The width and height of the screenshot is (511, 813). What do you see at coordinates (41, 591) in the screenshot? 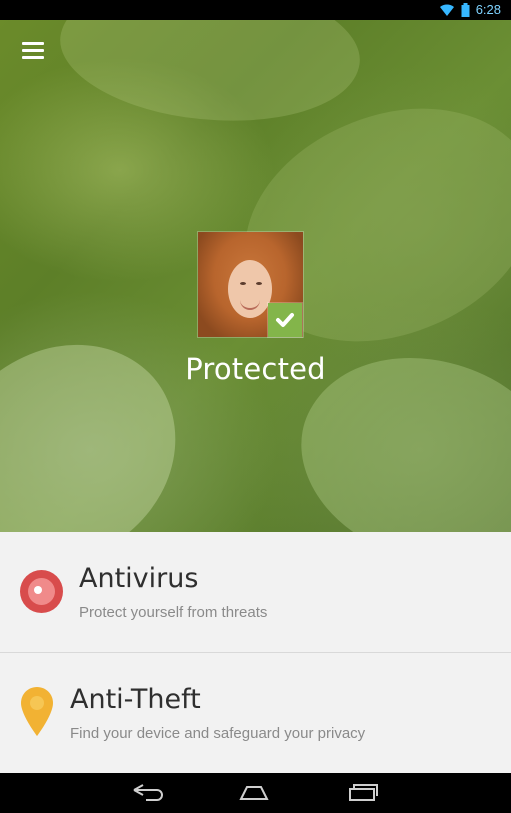
I see `antivirus-icon` at bounding box center [41, 591].